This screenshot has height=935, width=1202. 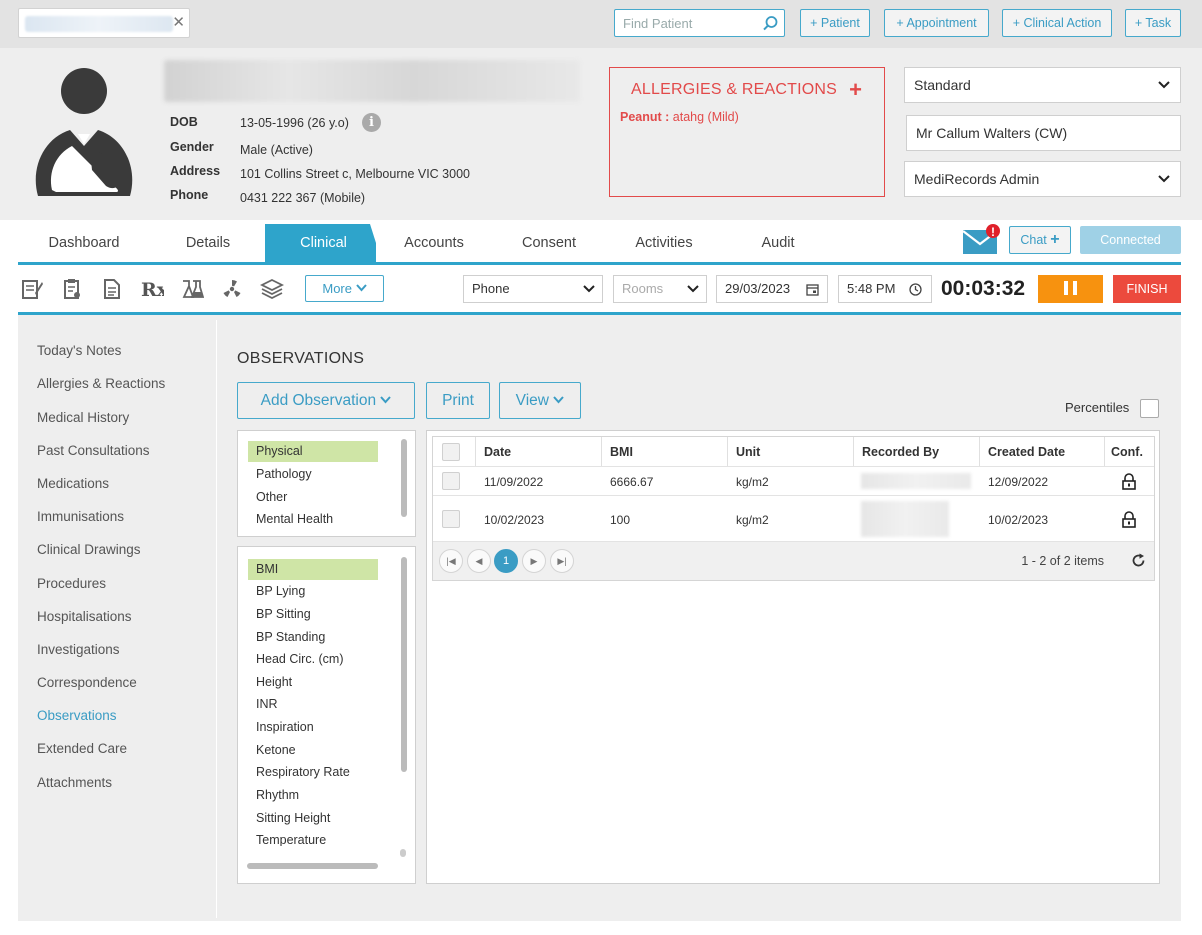 What do you see at coordinates (1130, 240) in the screenshot?
I see `connected-button: Connected` at bounding box center [1130, 240].